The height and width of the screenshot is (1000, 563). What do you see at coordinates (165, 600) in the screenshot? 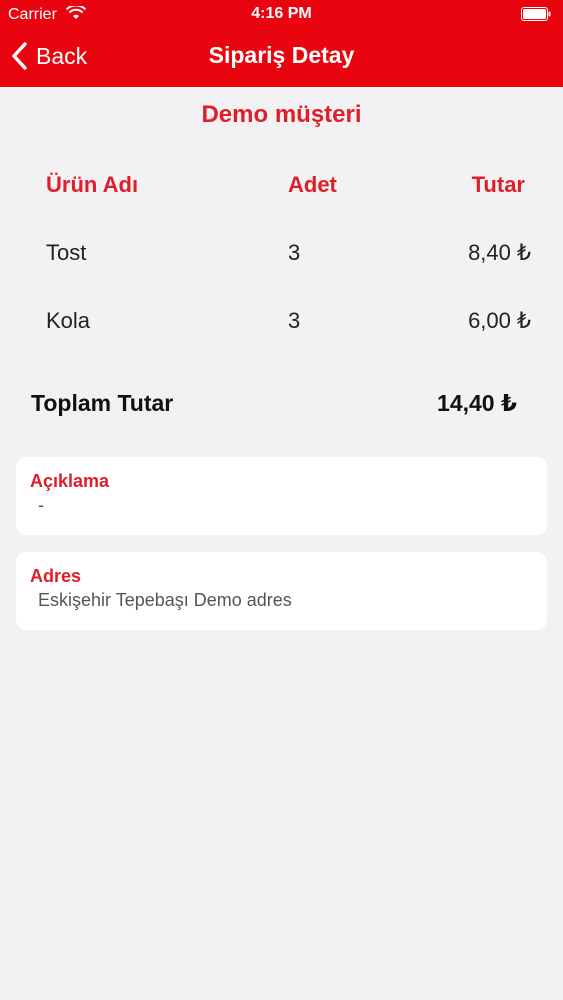
I see `address-value: Eskişehir Tepebaşı Demo adres` at bounding box center [165, 600].